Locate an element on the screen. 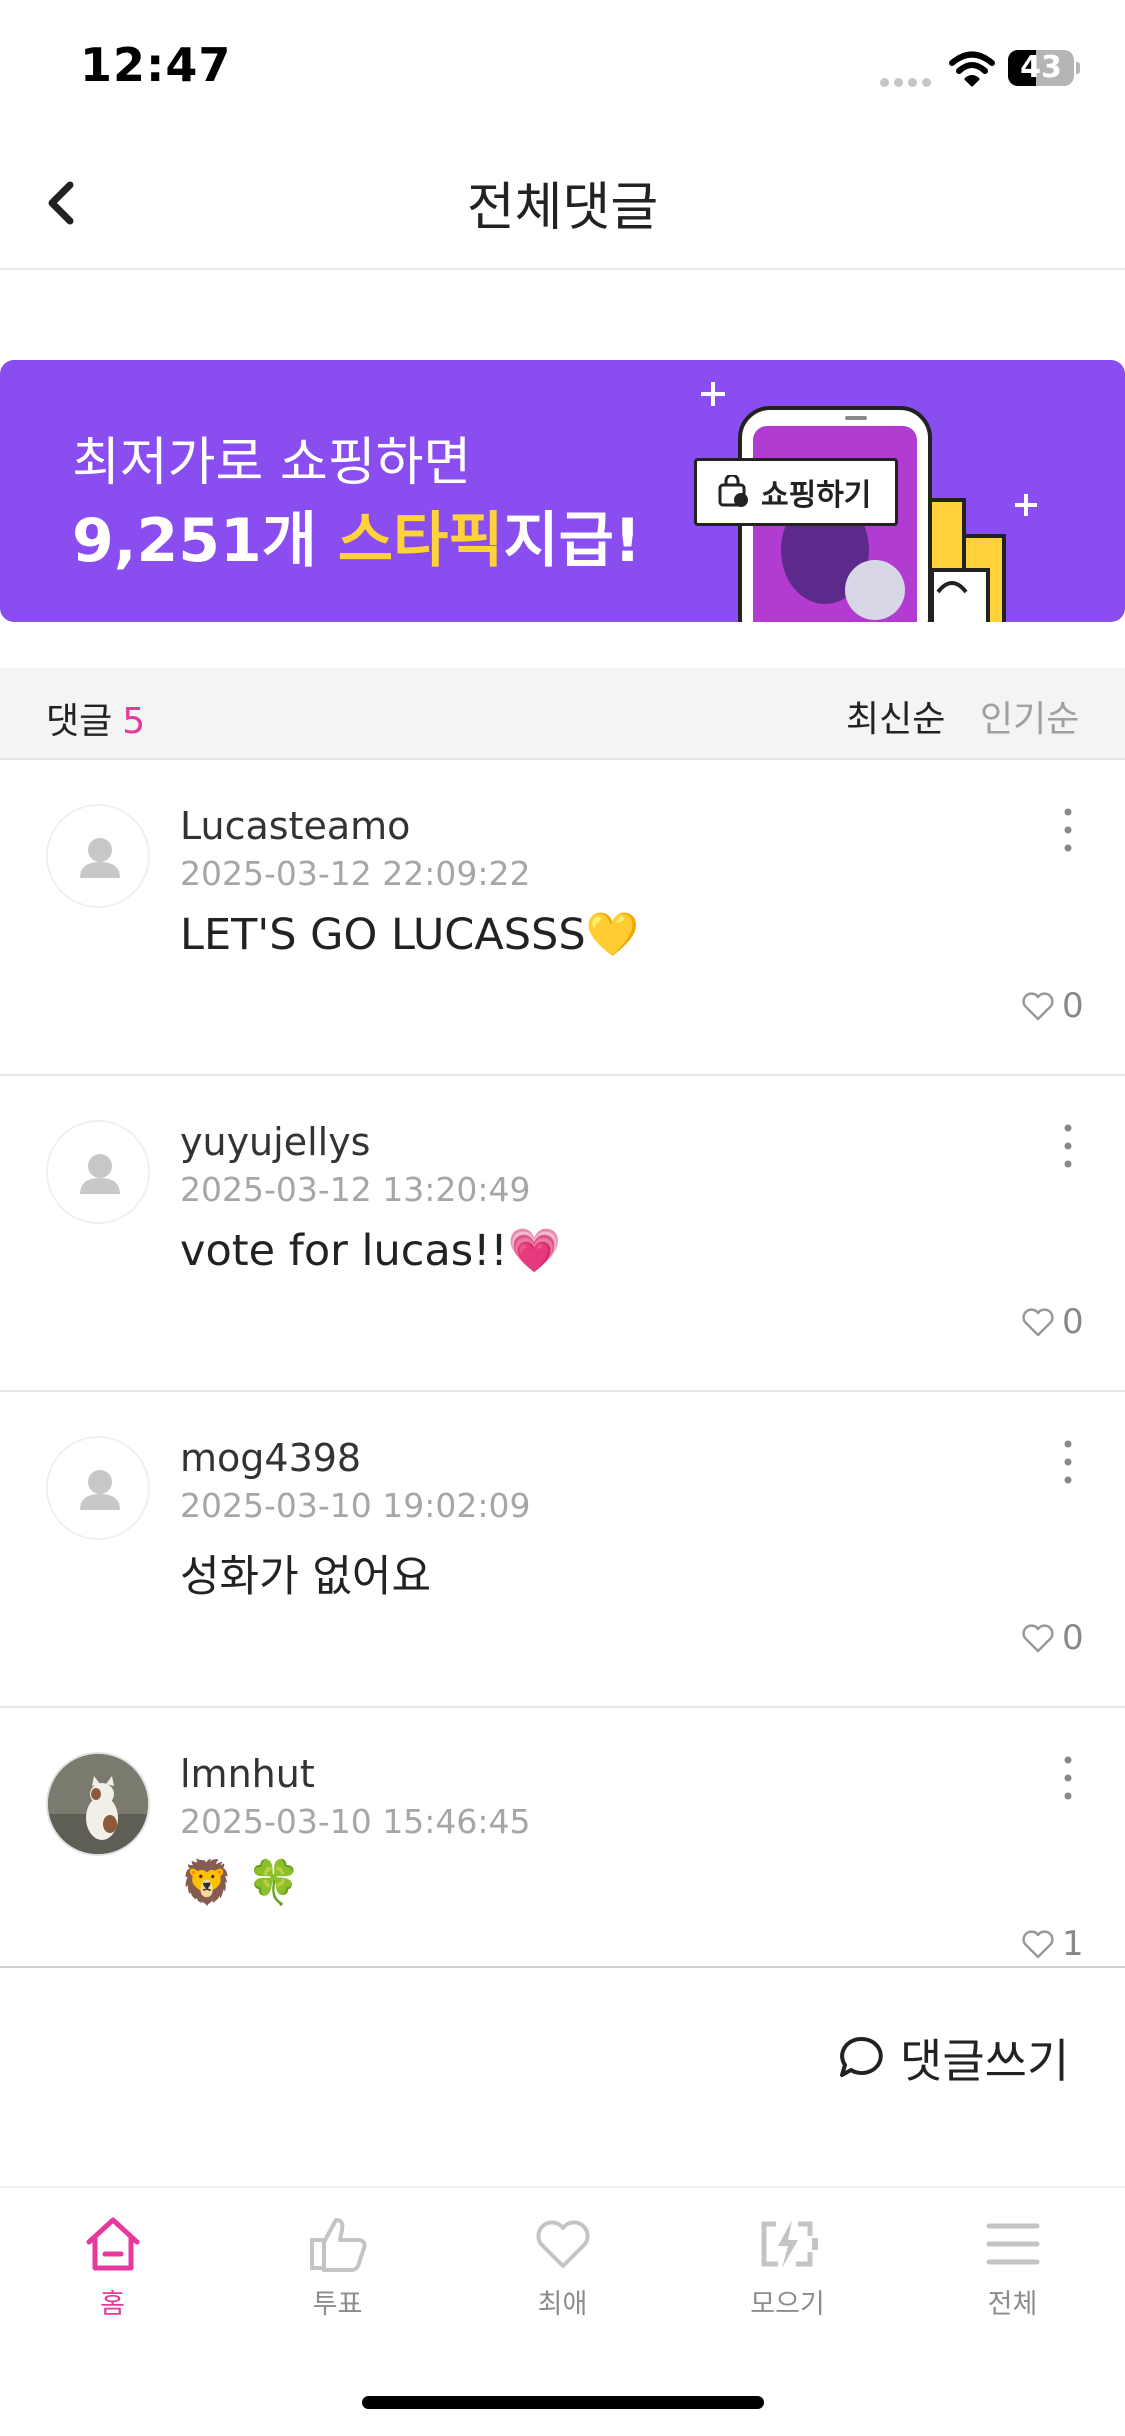 The image size is (1125, 2436). shop-chip-label: 쇼핑하기 is located at coordinates (816, 495).